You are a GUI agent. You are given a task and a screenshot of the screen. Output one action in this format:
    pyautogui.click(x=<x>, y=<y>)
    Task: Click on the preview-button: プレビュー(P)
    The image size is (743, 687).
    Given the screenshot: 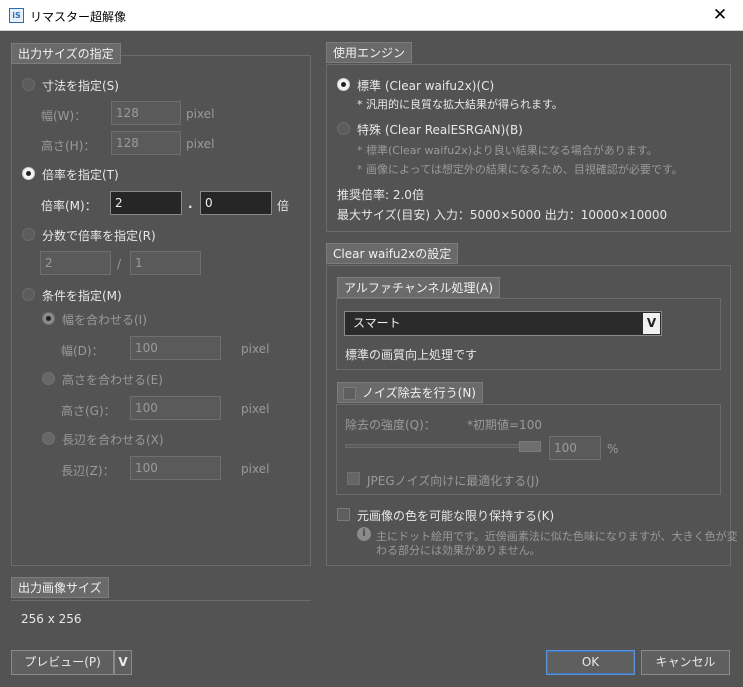 What is the action you would take?
    pyautogui.click(x=62, y=662)
    